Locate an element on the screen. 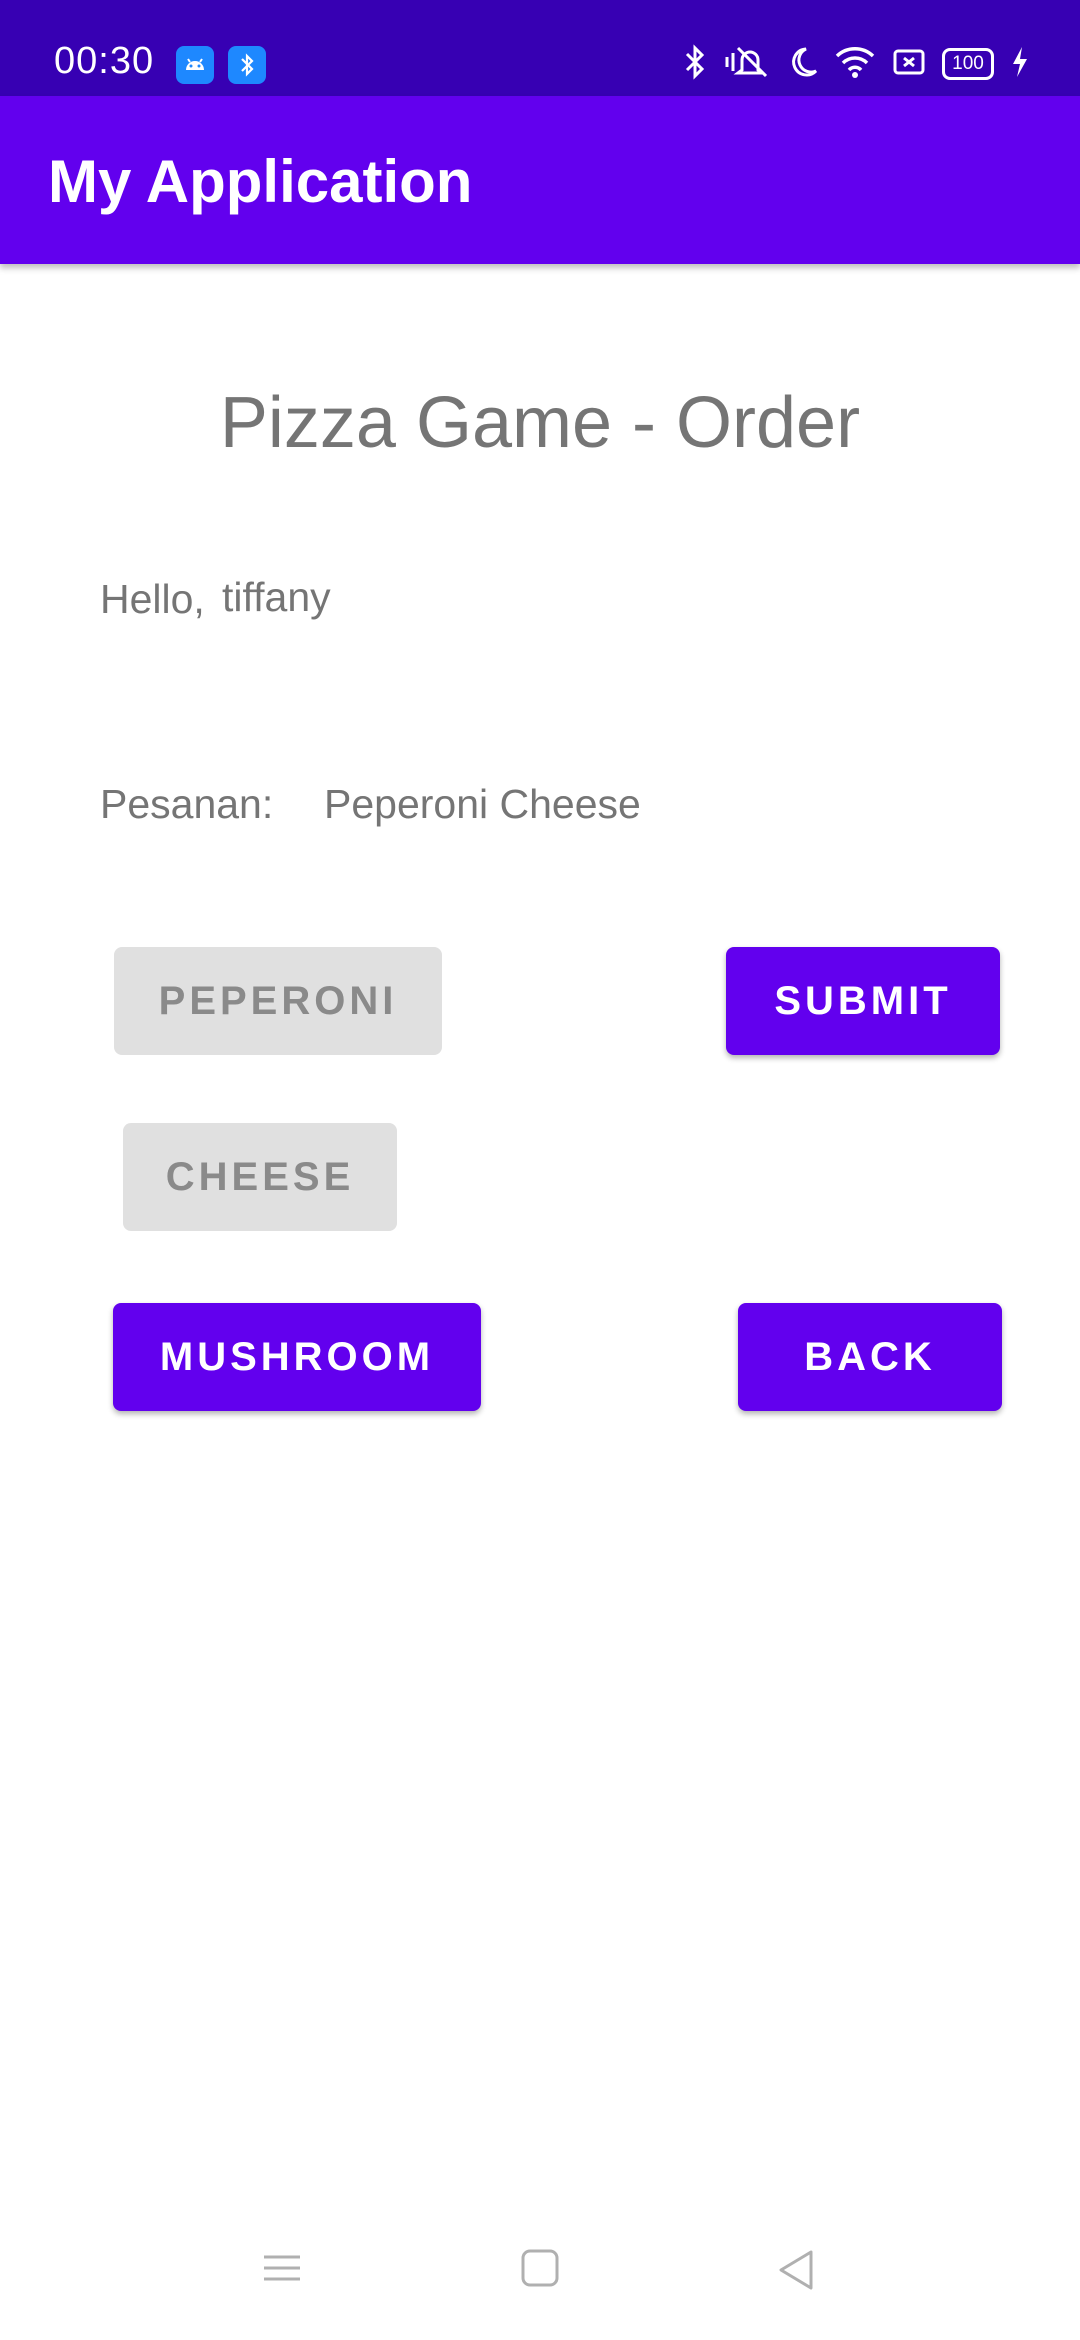 This screenshot has width=1080, height=2340. status-icons: 100 is located at coordinates (856, 64).